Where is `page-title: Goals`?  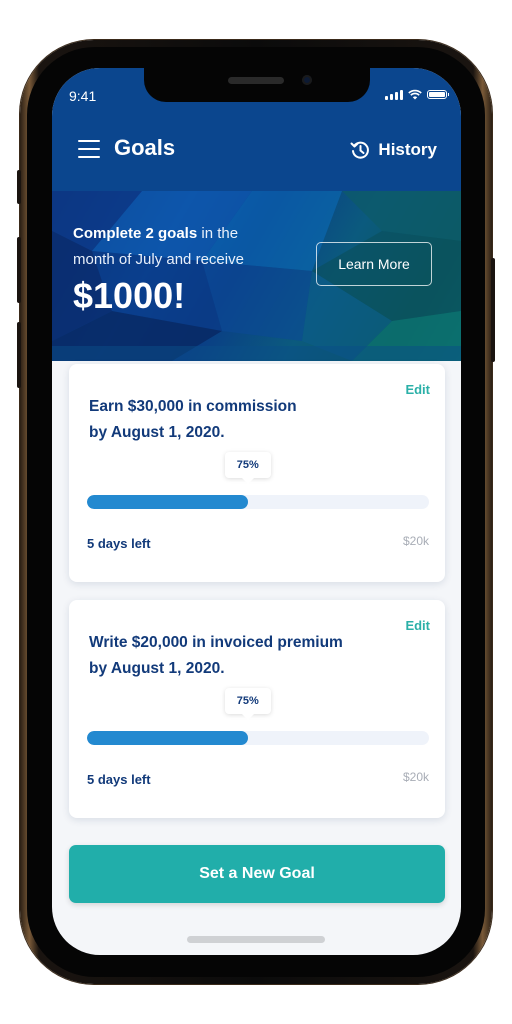
page-title: Goals is located at coordinates (145, 147).